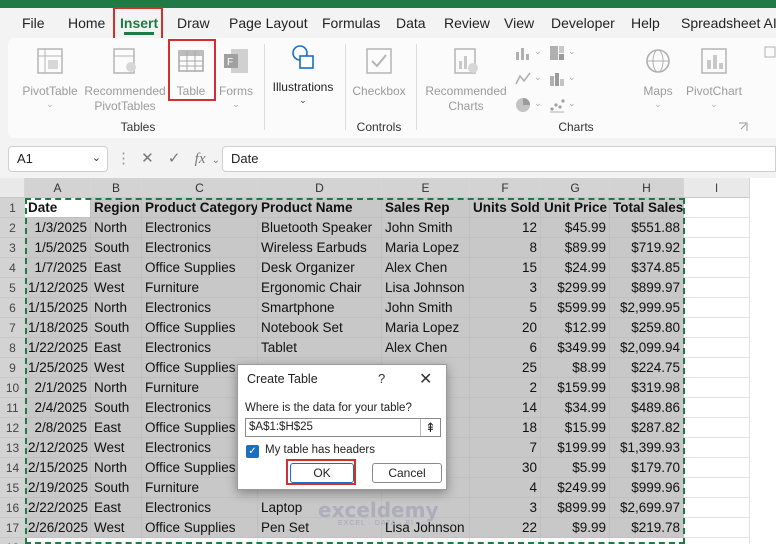  Describe the element at coordinates (252, 451) in the screenshot. I see `headers-checkbox: ✓` at that location.